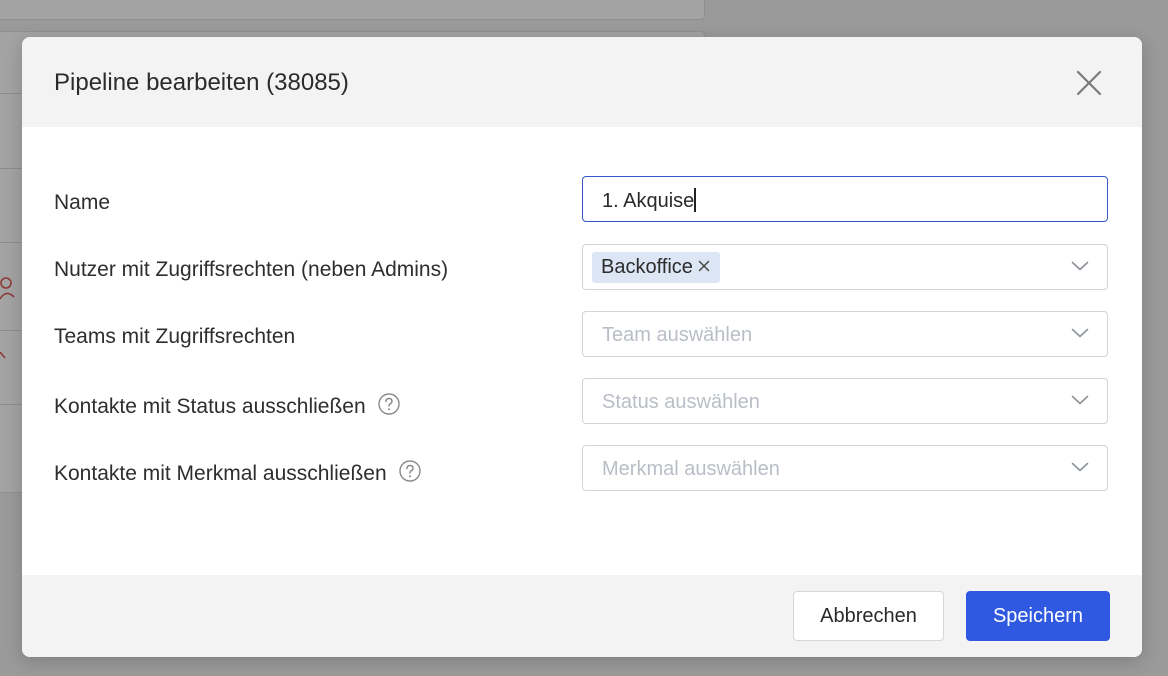 Image resolution: width=1168 pixels, height=676 pixels. What do you see at coordinates (227, 406) in the screenshot?
I see `status-label: Kontakte mit Status ausschließen` at bounding box center [227, 406].